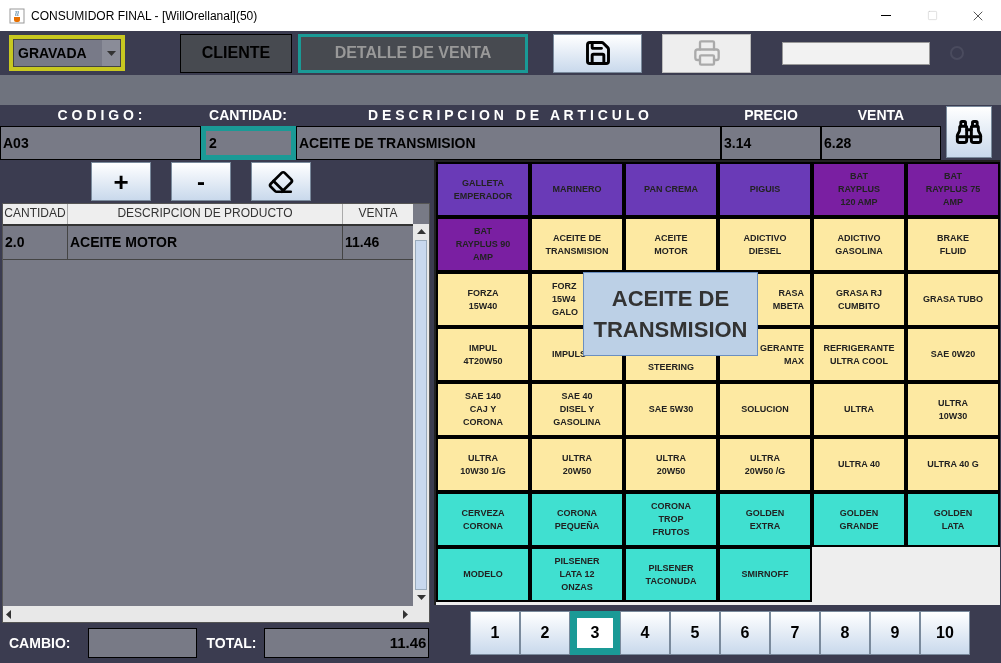 The width and height of the screenshot is (1001, 663). I want to click on table-cell-text: 11.46, so click(362, 242).